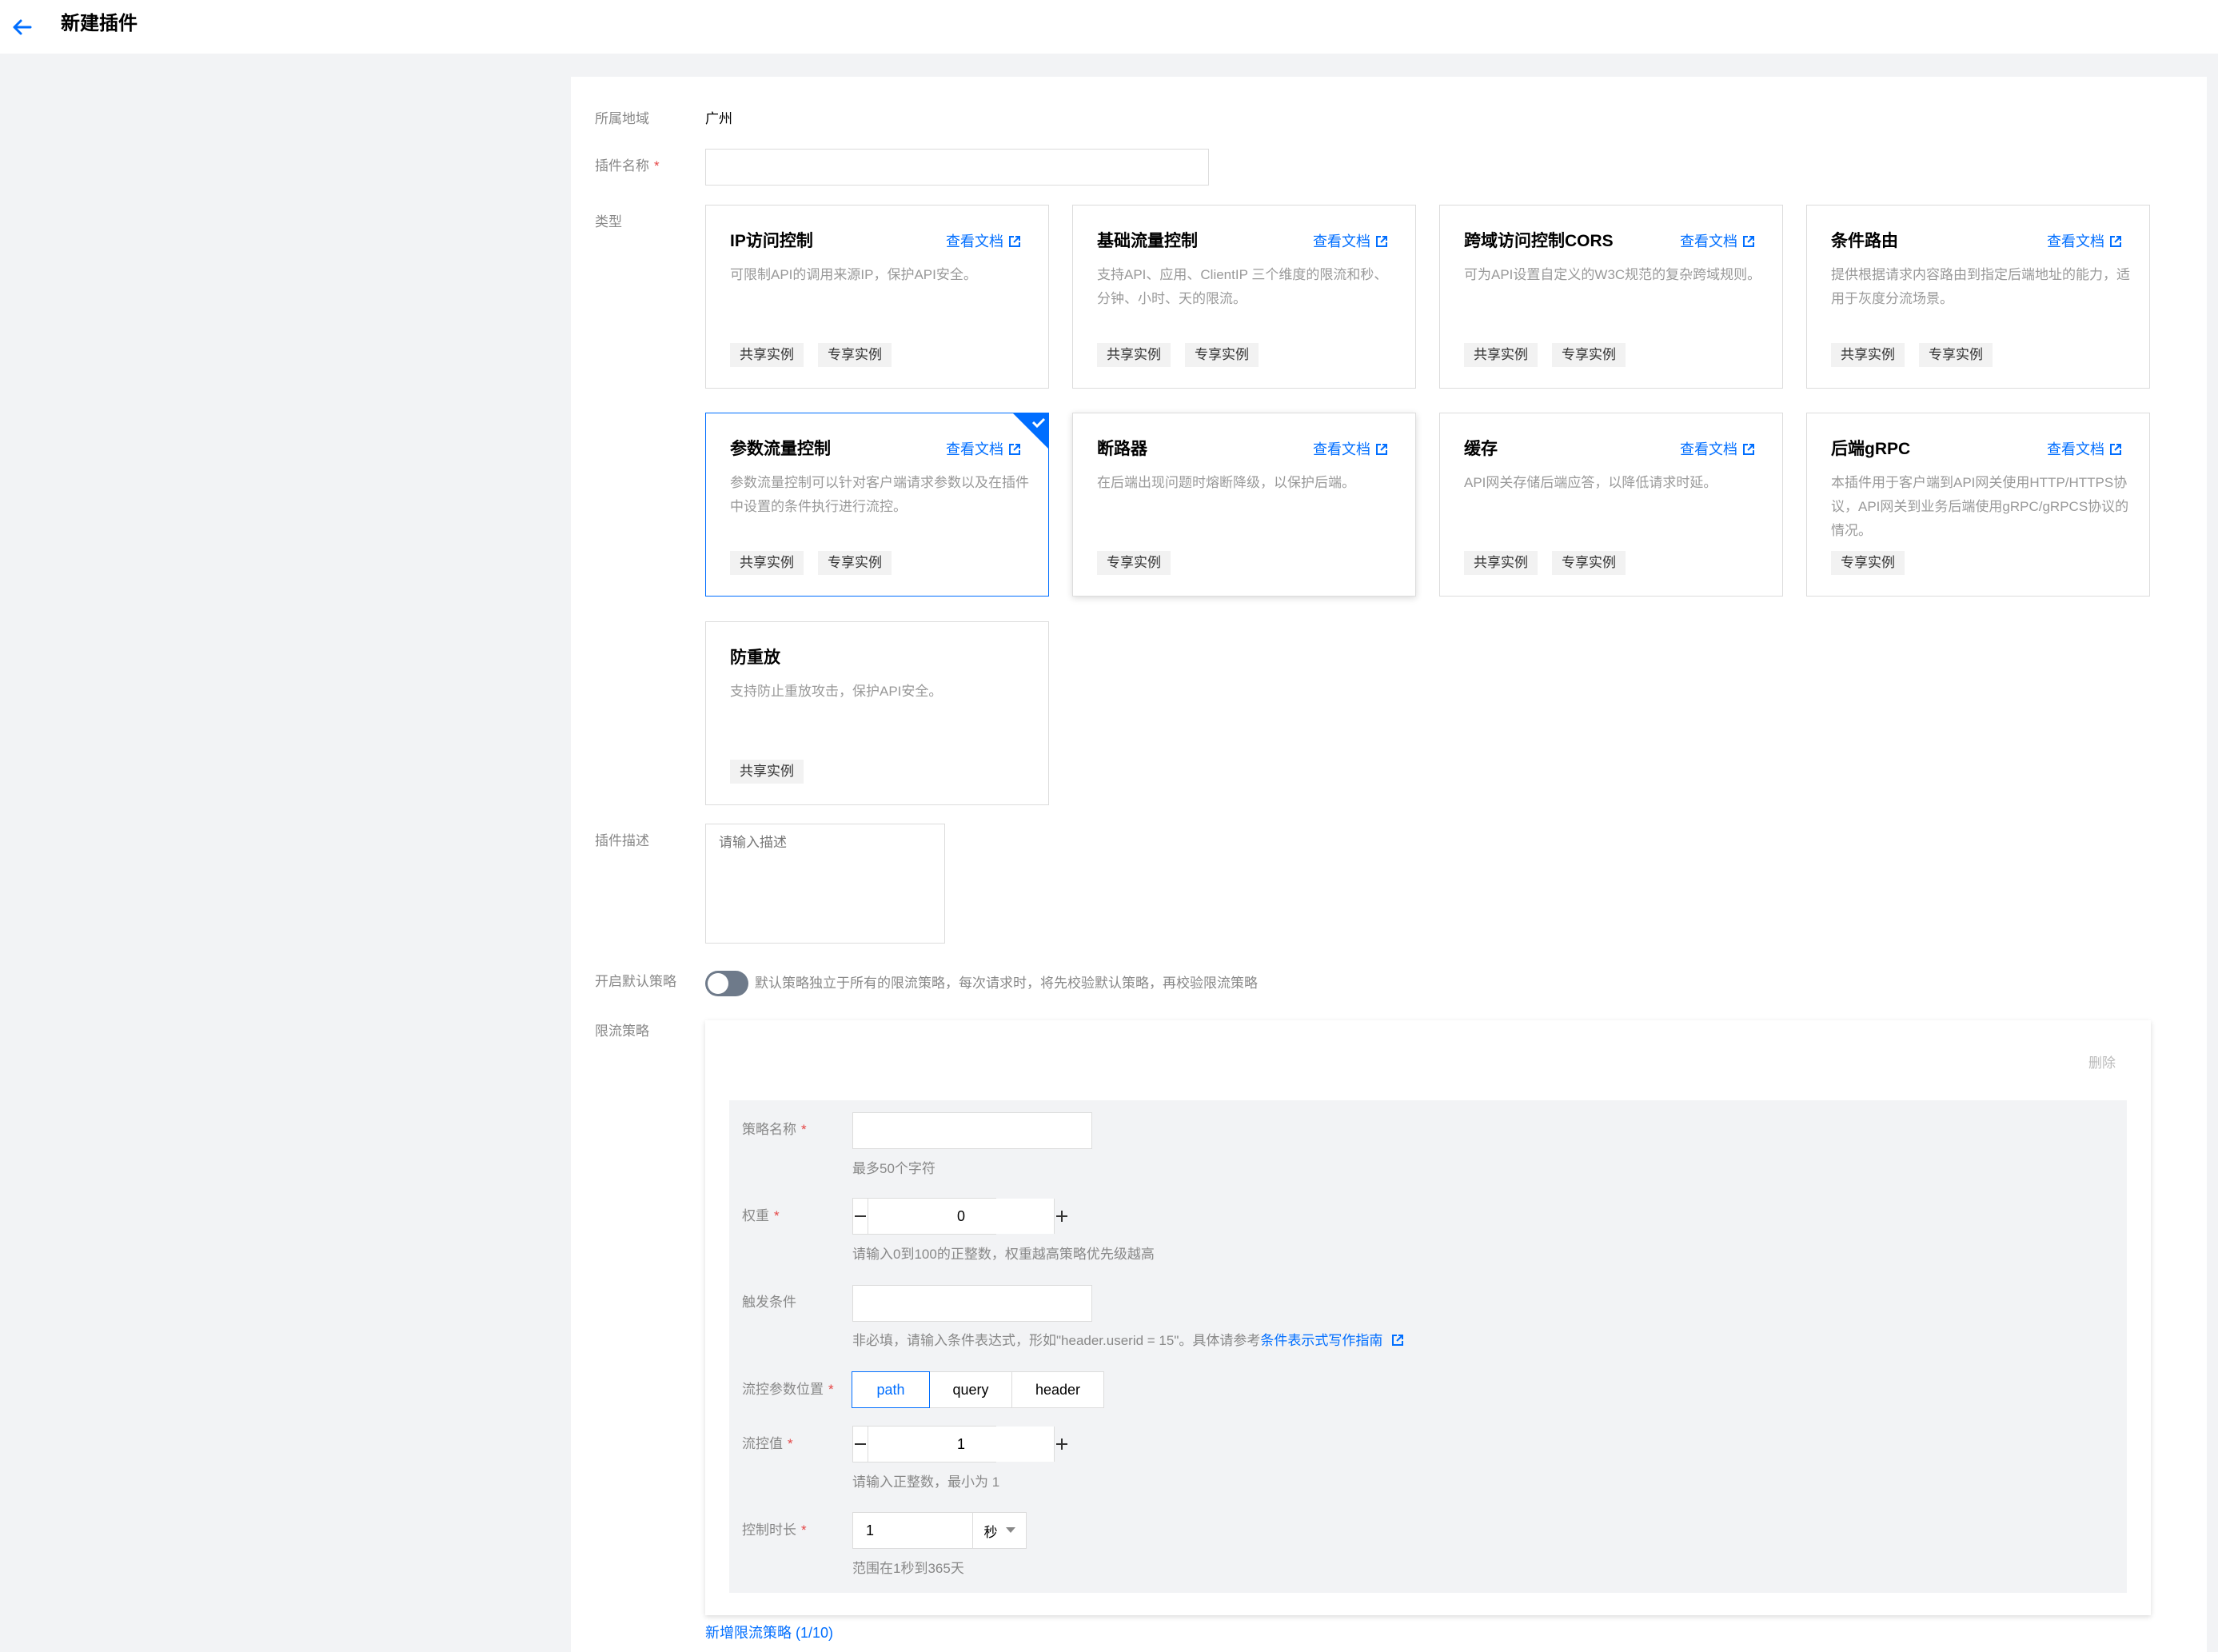  Describe the element at coordinates (771, 241) in the screenshot. I see `plugin-type-title: IP访问控制` at that location.